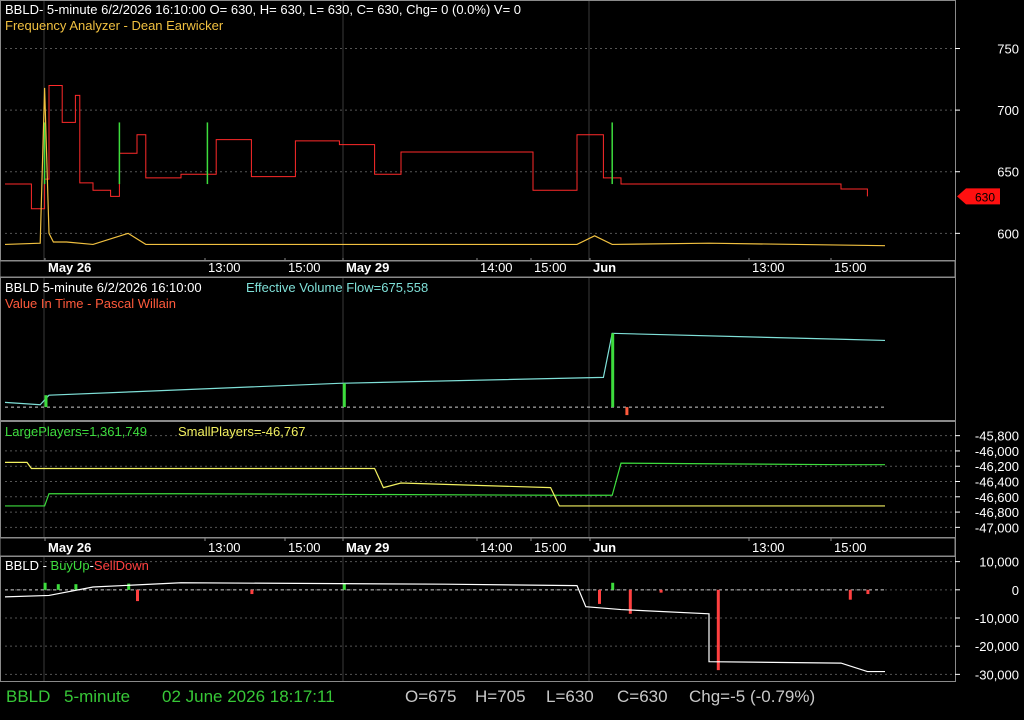  What do you see at coordinates (445, 484) in the screenshot?
I see `small-players-series` at bounding box center [445, 484].